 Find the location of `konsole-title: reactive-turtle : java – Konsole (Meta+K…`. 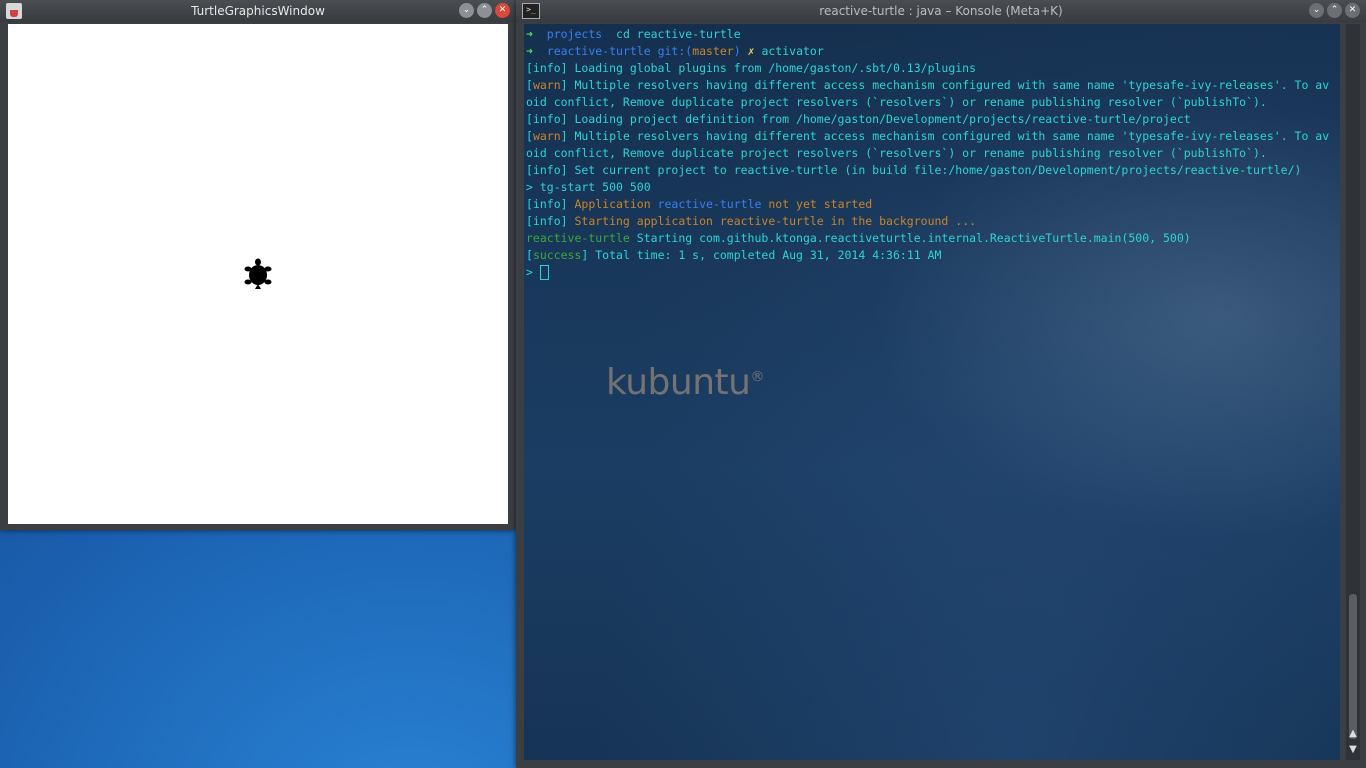

konsole-title: reactive-turtle : java – Konsole (Meta+K… is located at coordinates (941, 11).